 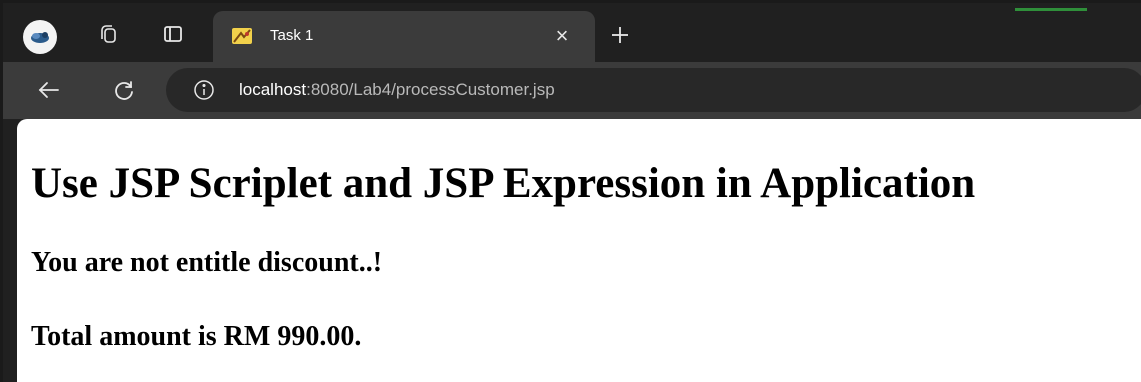 What do you see at coordinates (242, 36) in the screenshot?
I see `tomcat-favicon` at bounding box center [242, 36].